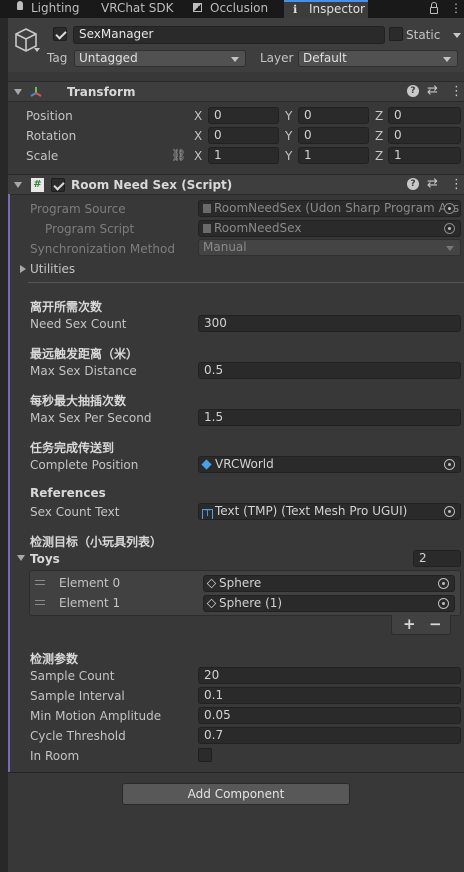  Describe the element at coordinates (20, 5) in the screenshot. I see `lightbulb-icon` at that location.